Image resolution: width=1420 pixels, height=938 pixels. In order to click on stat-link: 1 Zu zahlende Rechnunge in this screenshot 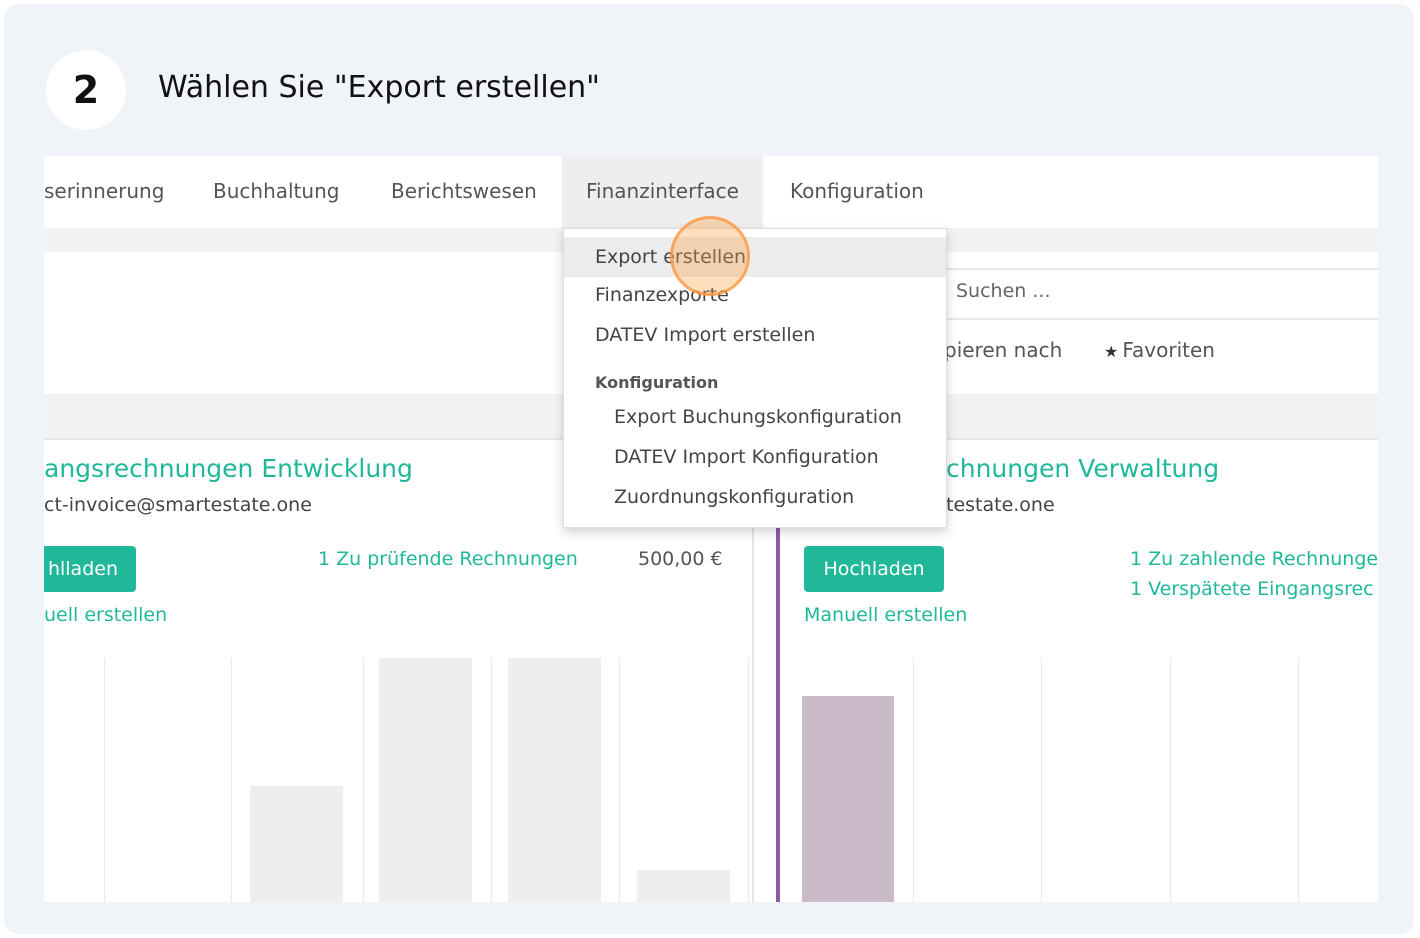, I will do `click(1254, 559)`.